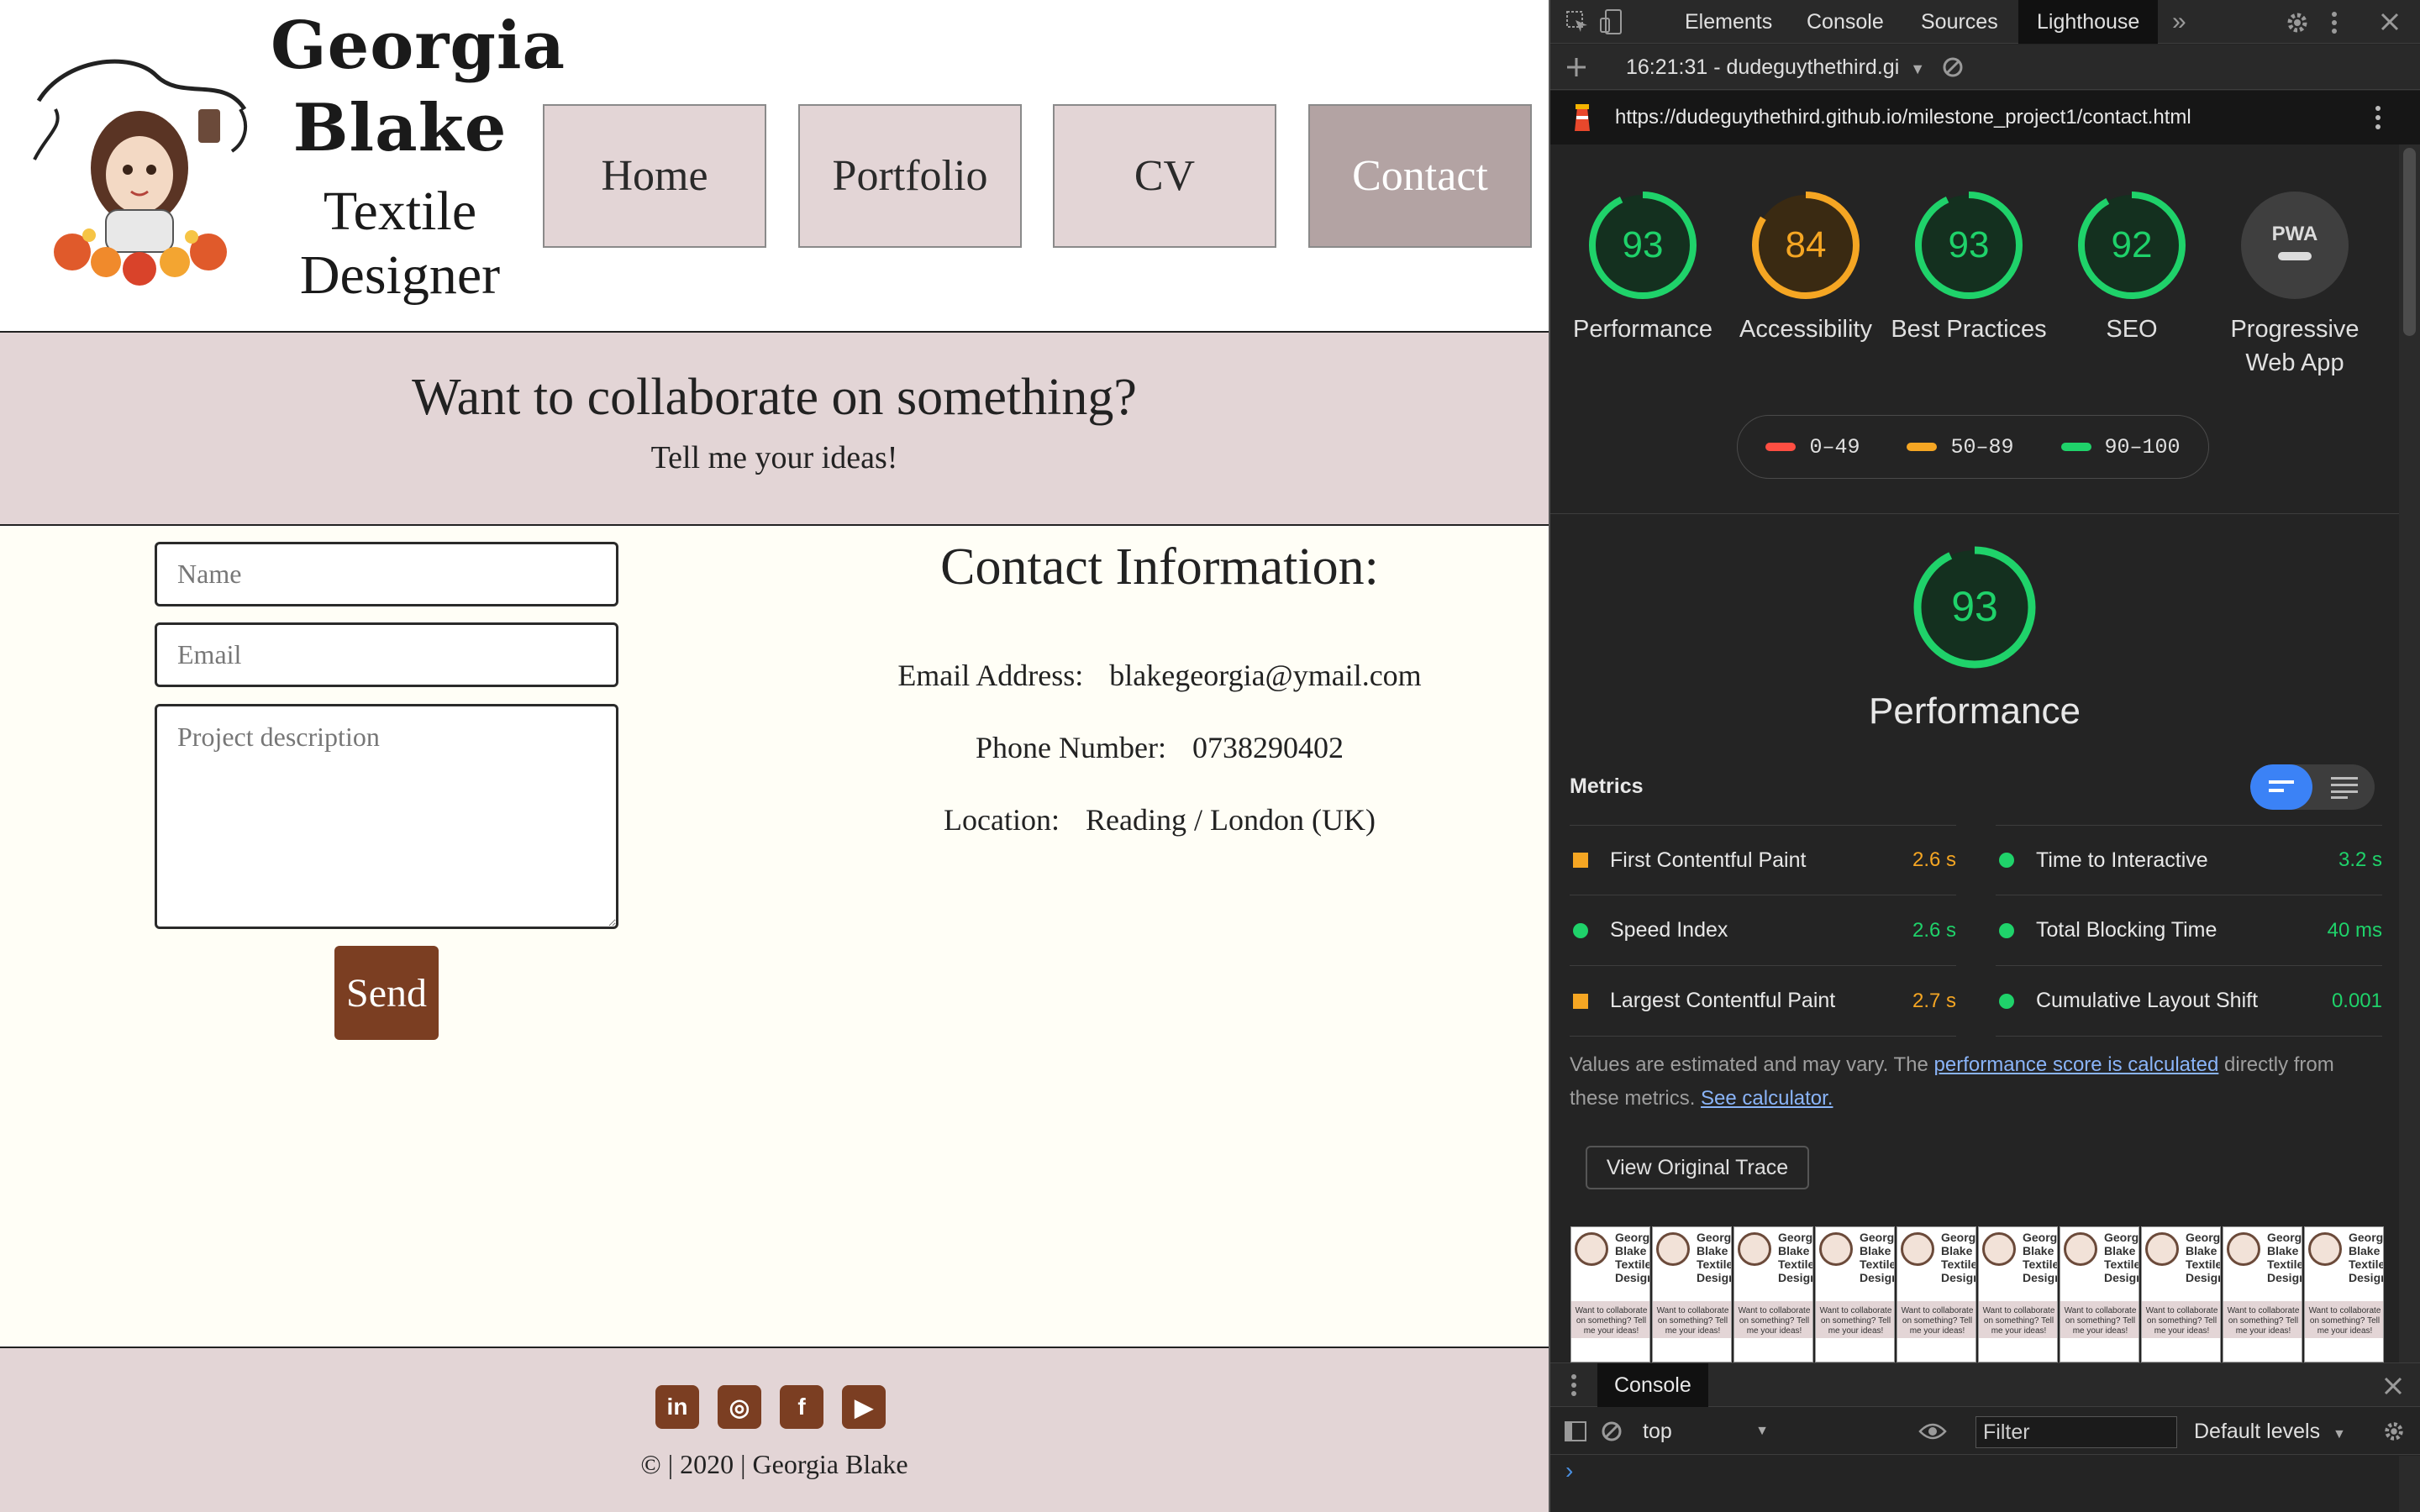  I want to click on blake-designs-logo, so click(143, 168).